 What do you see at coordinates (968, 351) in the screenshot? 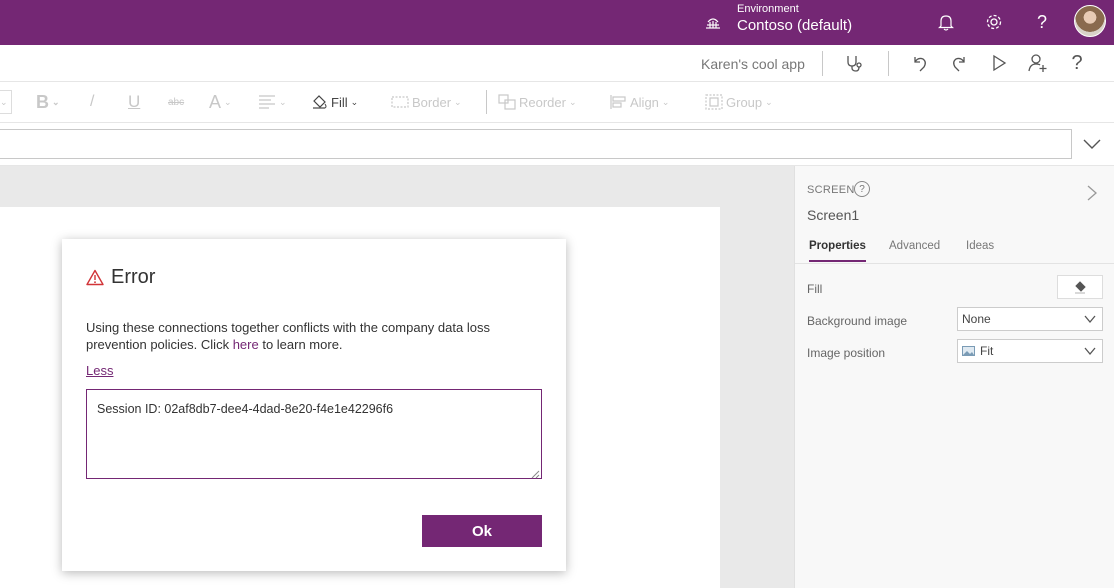
I see `image-icon` at bounding box center [968, 351].